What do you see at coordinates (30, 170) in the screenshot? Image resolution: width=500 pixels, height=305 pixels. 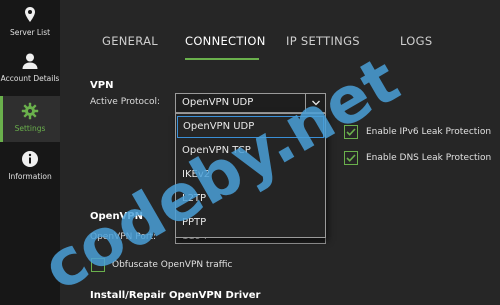 I see `sidebar-item-information: Information` at bounding box center [30, 170].